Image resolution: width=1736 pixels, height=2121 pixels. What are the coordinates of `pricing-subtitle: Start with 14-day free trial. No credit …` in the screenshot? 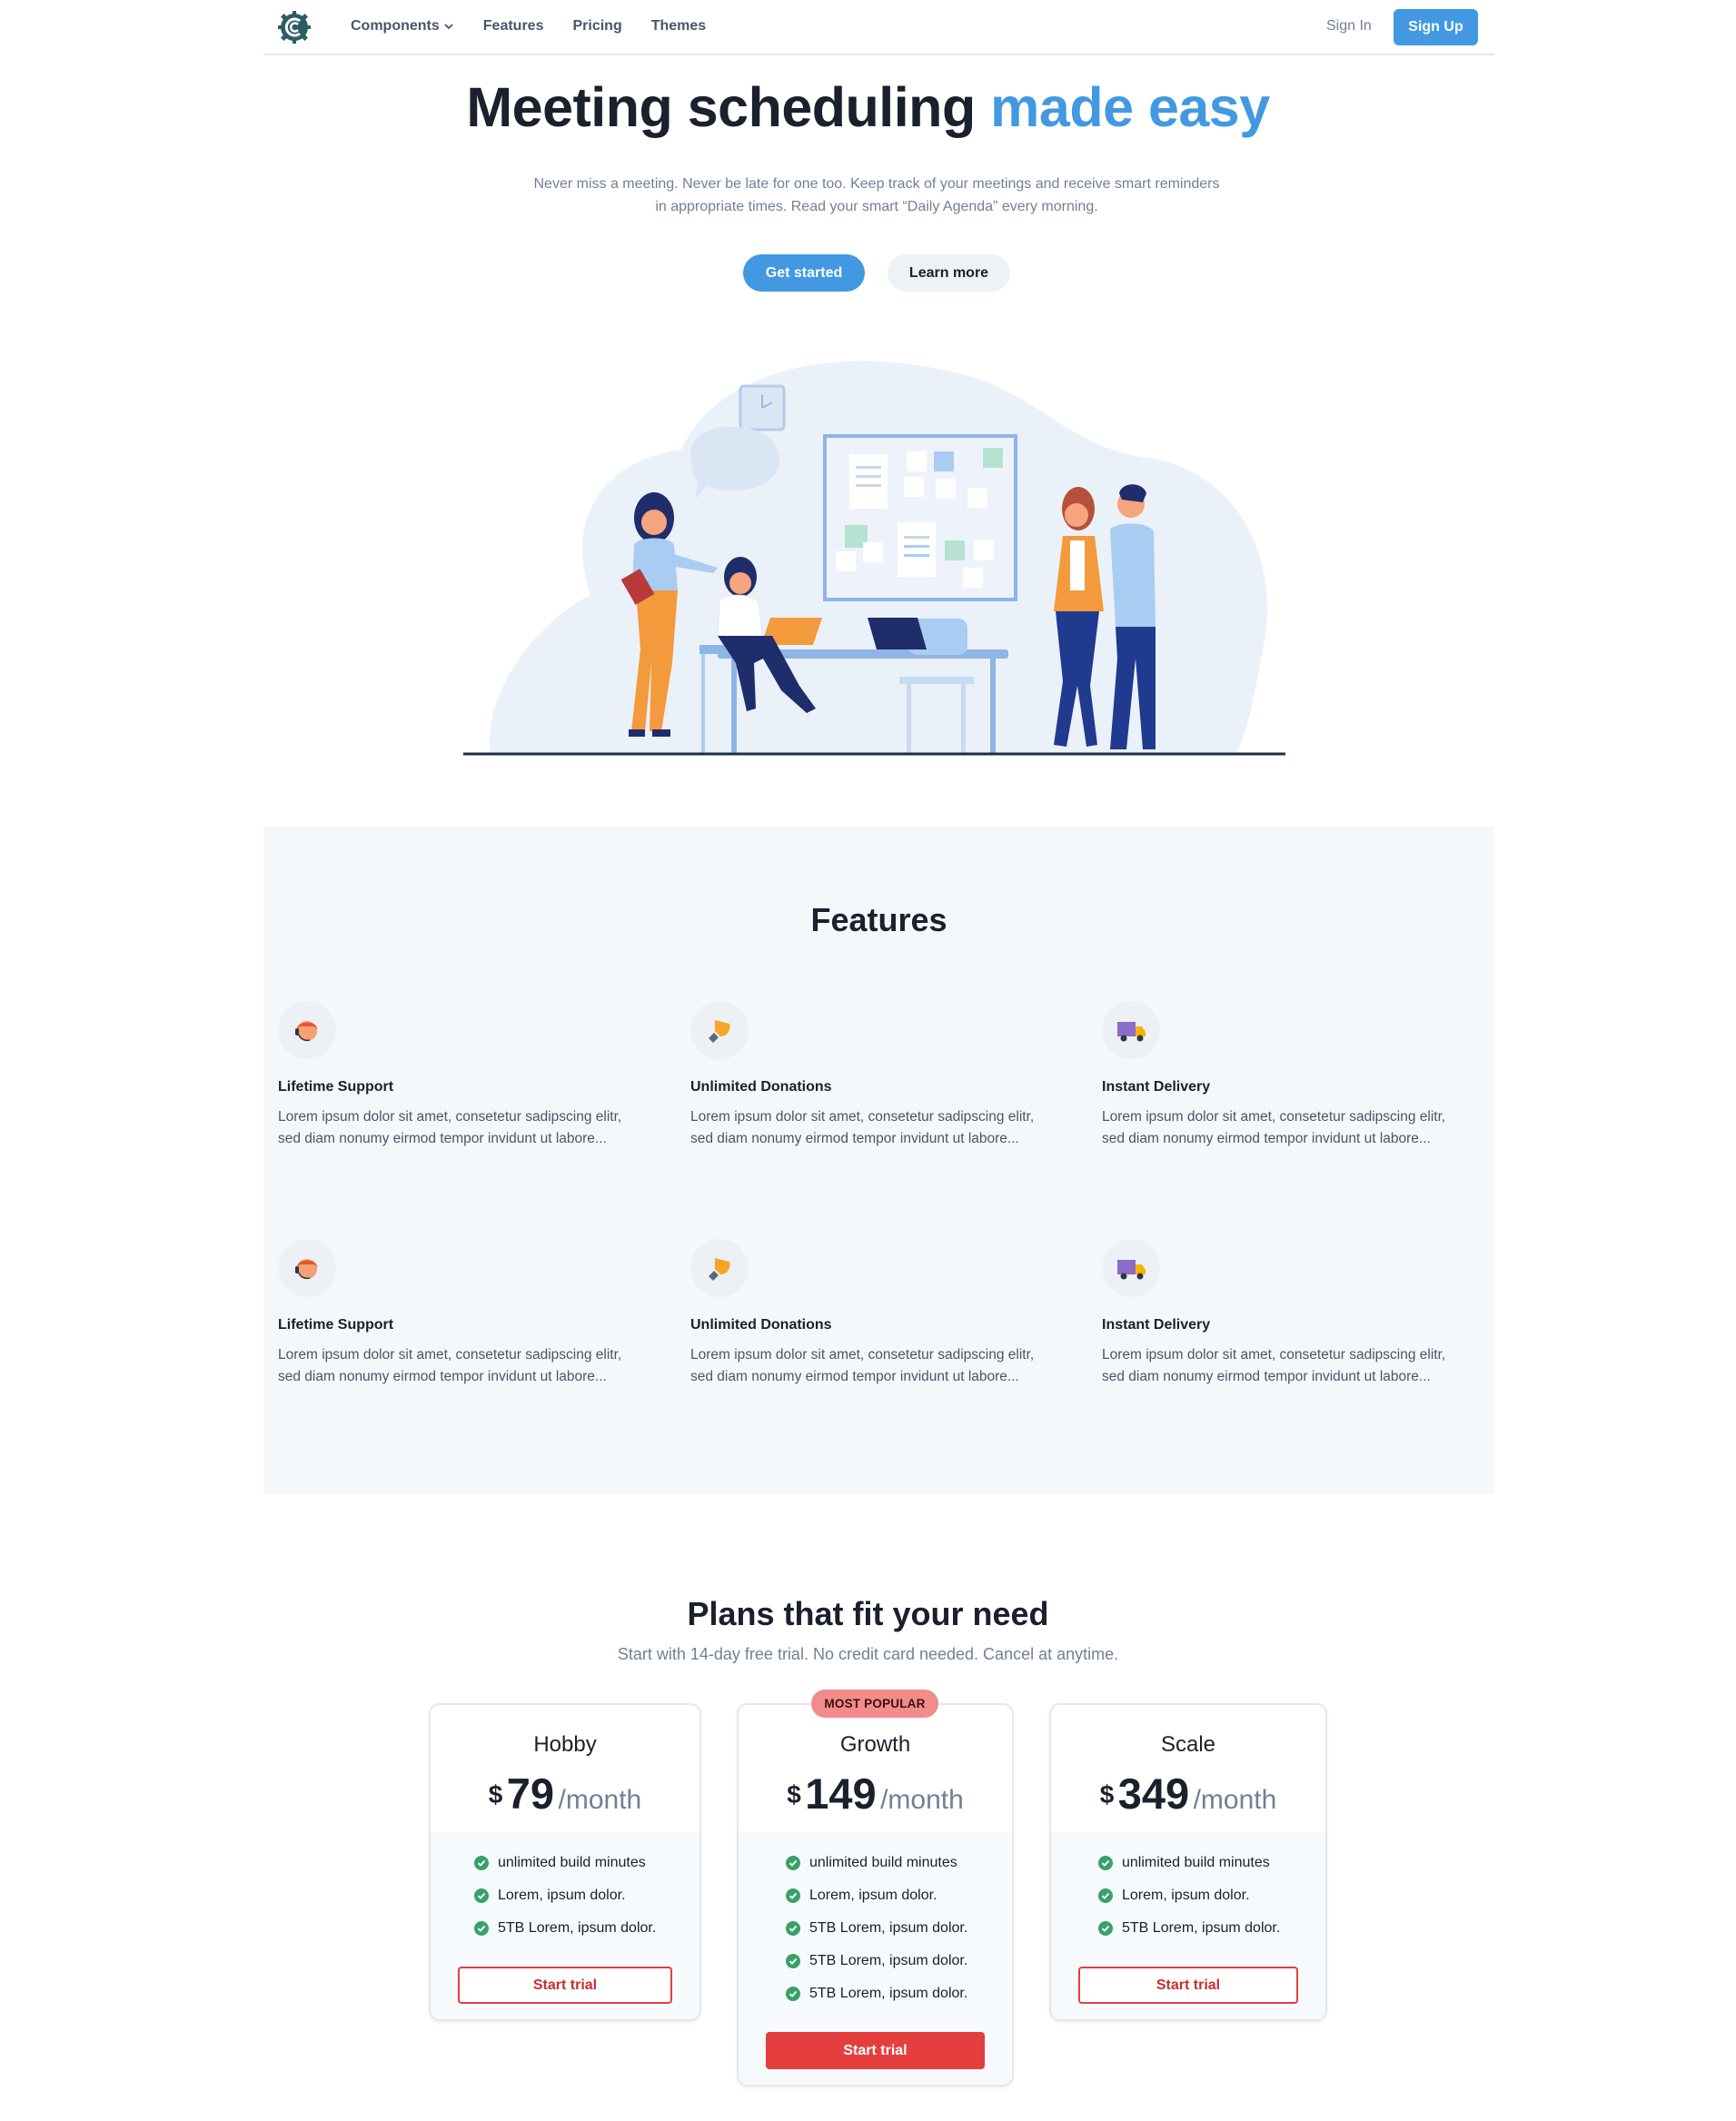 It's located at (868, 1654).